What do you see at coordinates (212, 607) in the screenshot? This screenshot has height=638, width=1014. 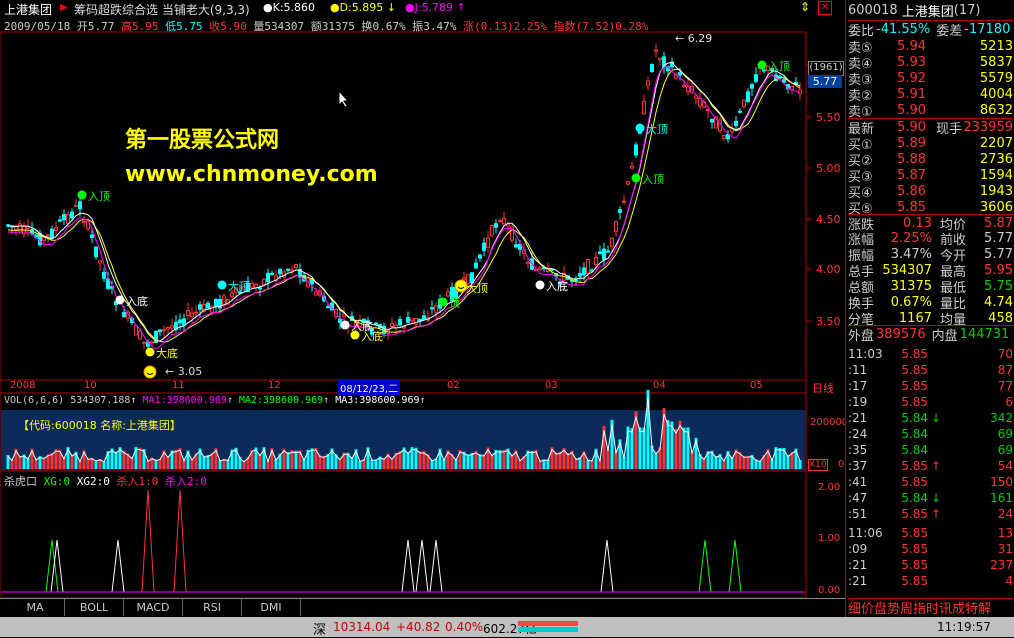 I see `tab-rsi: RSI` at bounding box center [212, 607].